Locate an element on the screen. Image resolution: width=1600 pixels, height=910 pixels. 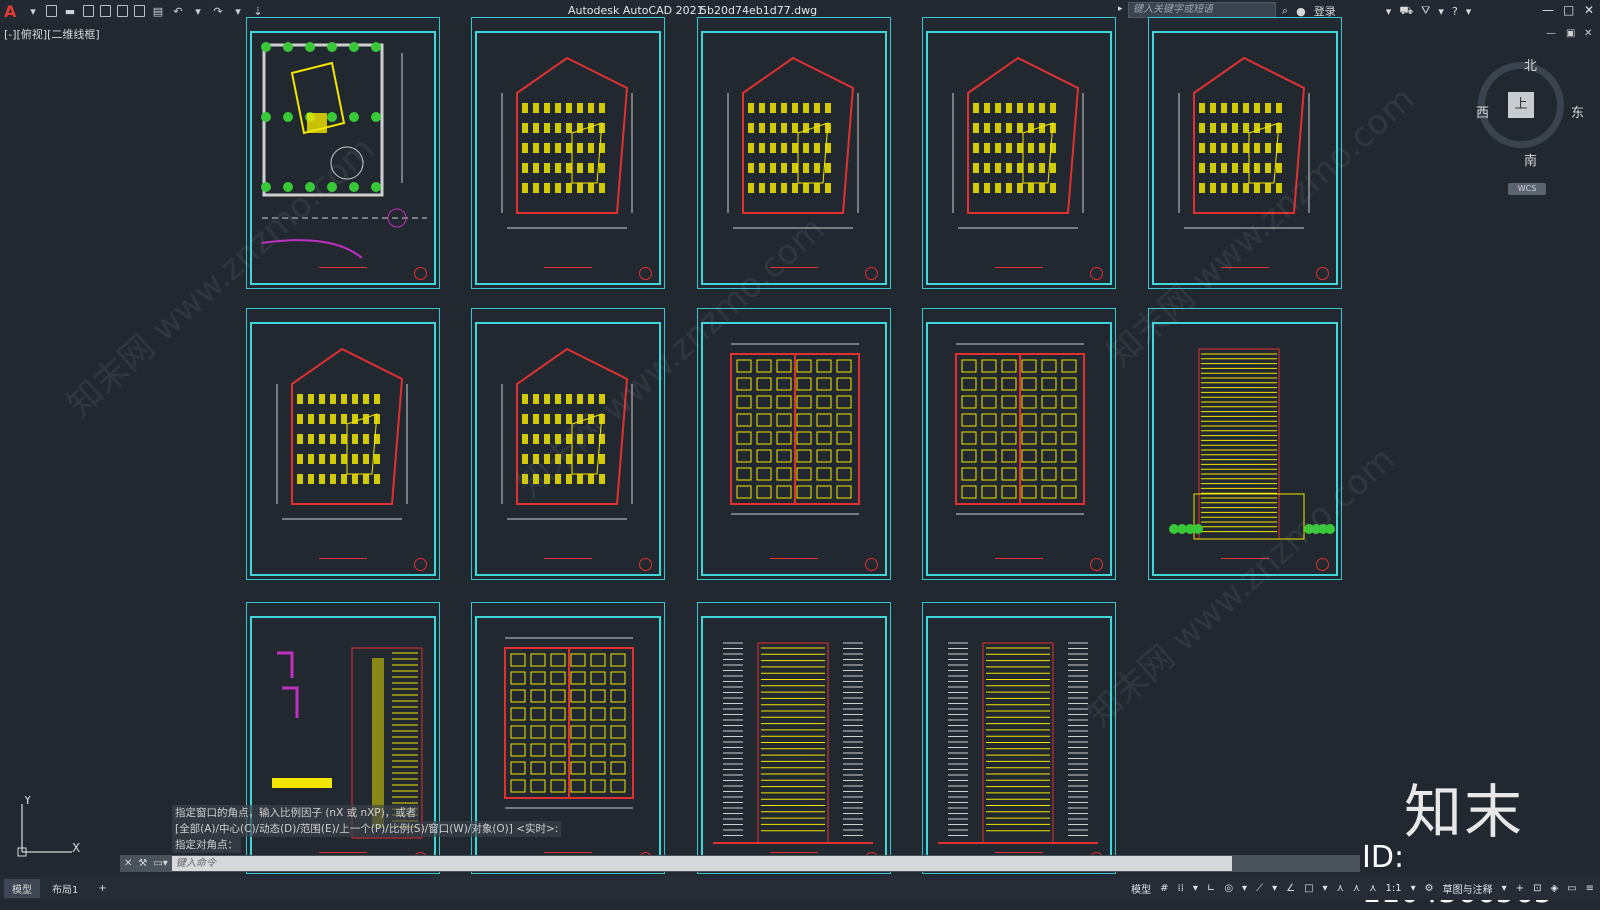
autocad-logo-icon: A is located at coordinates (12, 11).